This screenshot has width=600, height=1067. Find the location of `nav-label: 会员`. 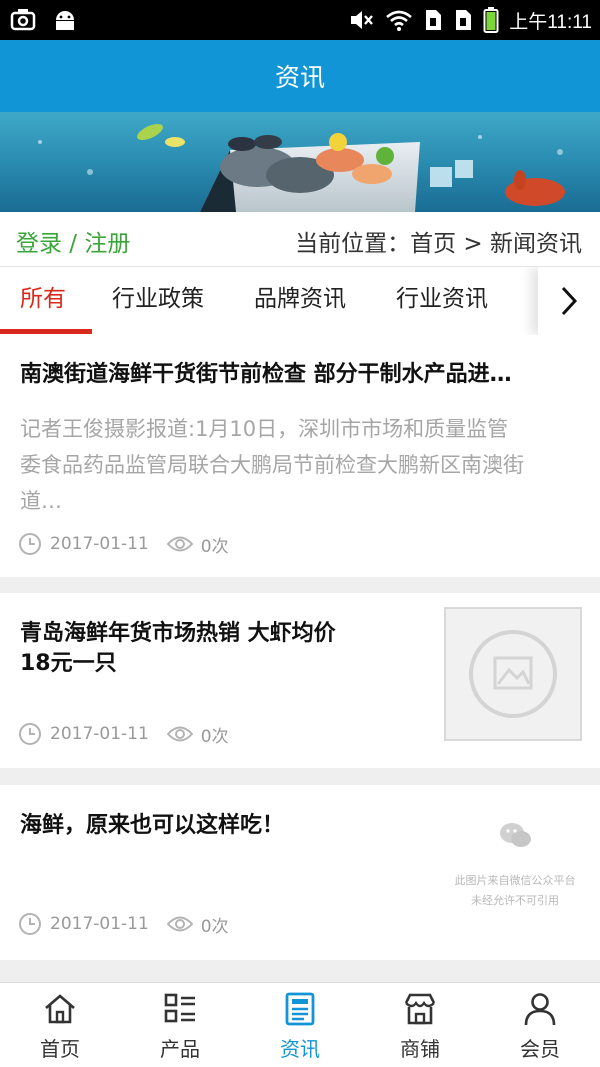

nav-label: 会员 is located at coordinates (540, 1049).